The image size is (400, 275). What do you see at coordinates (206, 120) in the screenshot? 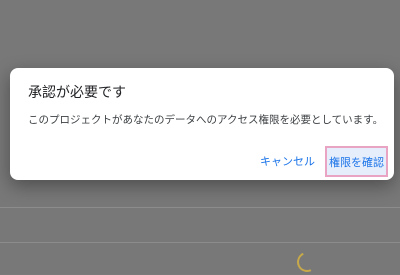
I see `dialog-message: このプロジェクトがあなたのデータへのアクセス権限を必要としています。` at bounding box center [206, 120].